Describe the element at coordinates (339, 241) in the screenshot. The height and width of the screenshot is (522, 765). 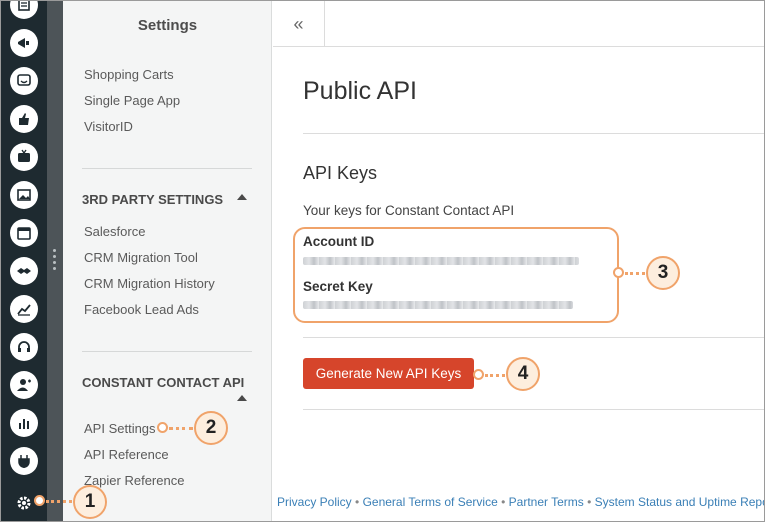
I see `account-id-label: Account ID` at that location.